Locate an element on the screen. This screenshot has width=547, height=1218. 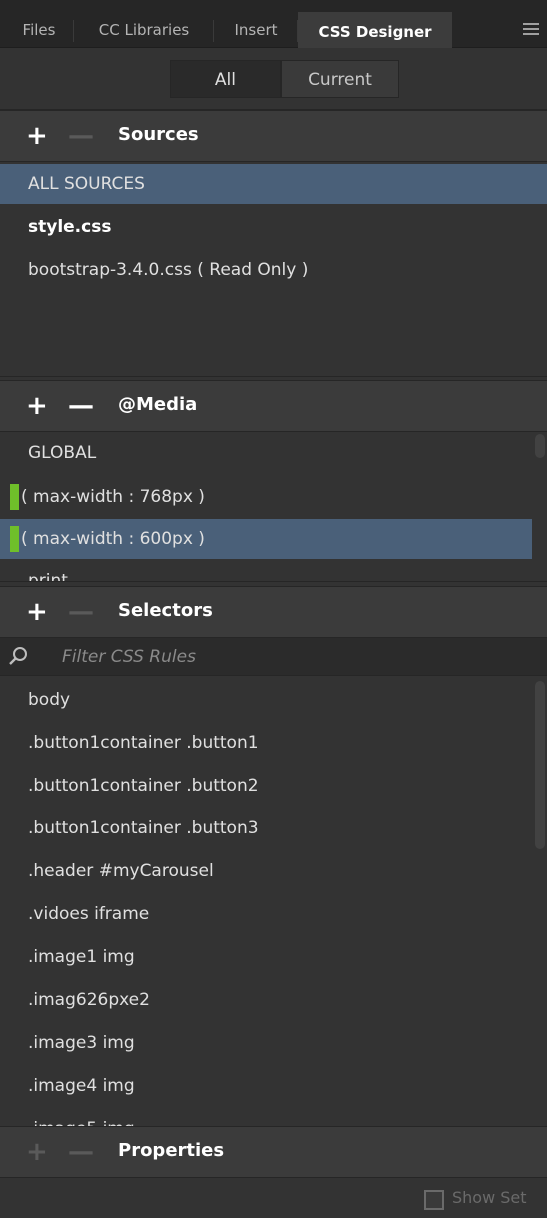
media-scroll-thumb is located at coordinates (540, 446).